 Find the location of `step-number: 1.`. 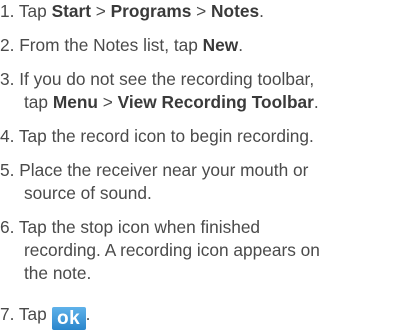

step-number: 1. is located at coordinates (9, 11).